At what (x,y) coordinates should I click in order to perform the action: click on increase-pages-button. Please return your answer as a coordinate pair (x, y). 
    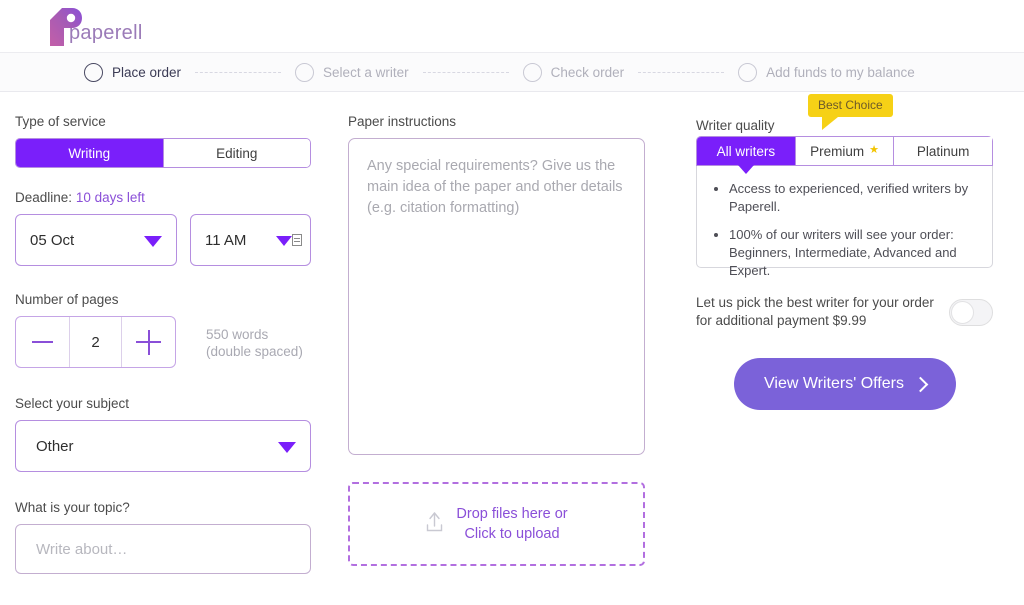
    Looking at the image, I should click on (148, 342).